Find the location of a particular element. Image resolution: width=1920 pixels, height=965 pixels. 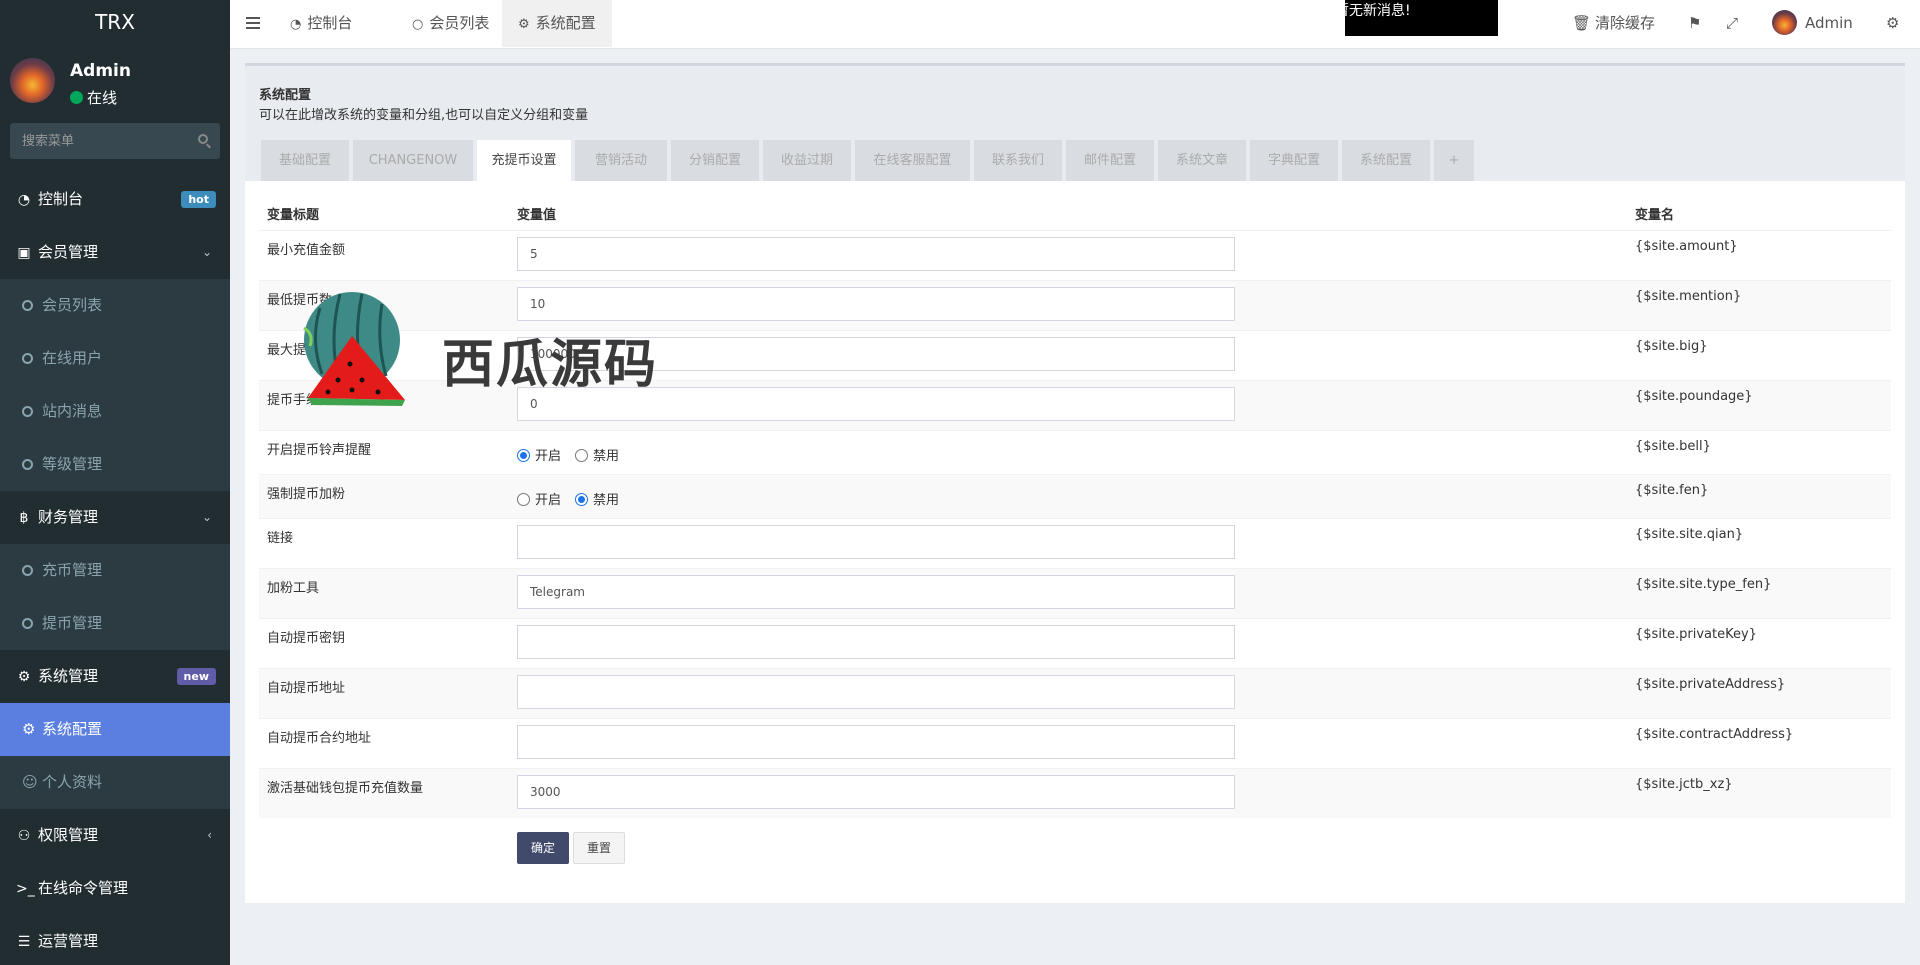

row-title: 自动提币密钥 is located at coordinates (306, 638).